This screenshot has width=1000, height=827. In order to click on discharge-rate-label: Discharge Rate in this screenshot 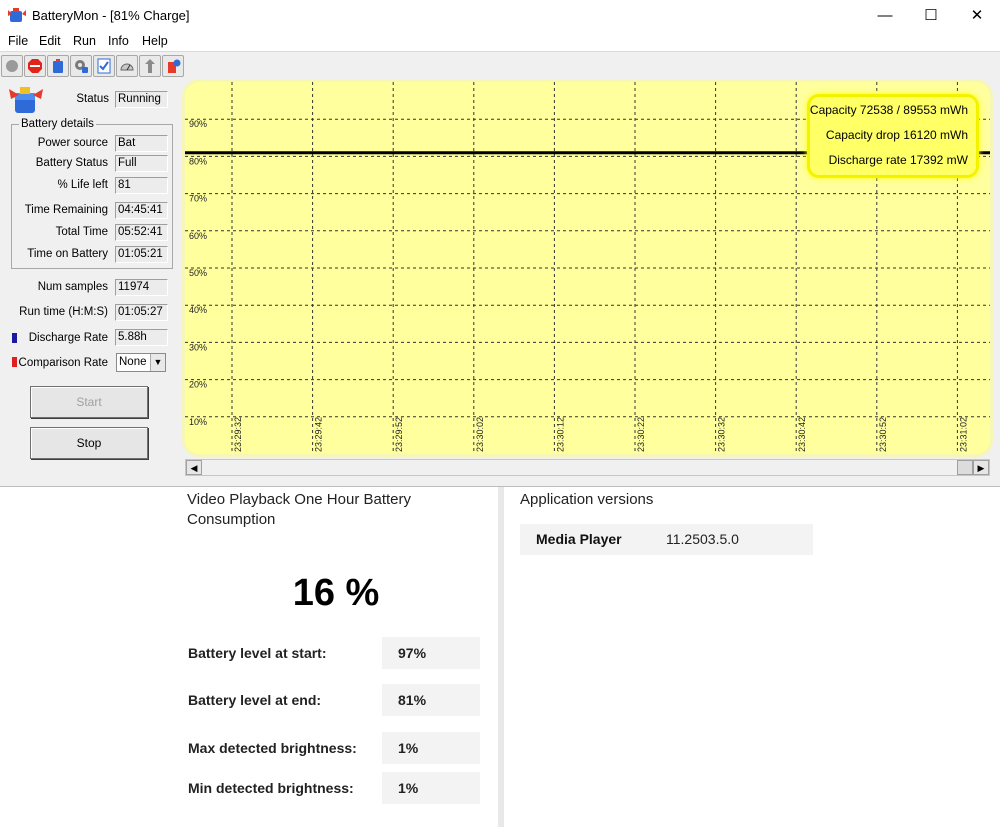, I will do `click(68, 338)`.